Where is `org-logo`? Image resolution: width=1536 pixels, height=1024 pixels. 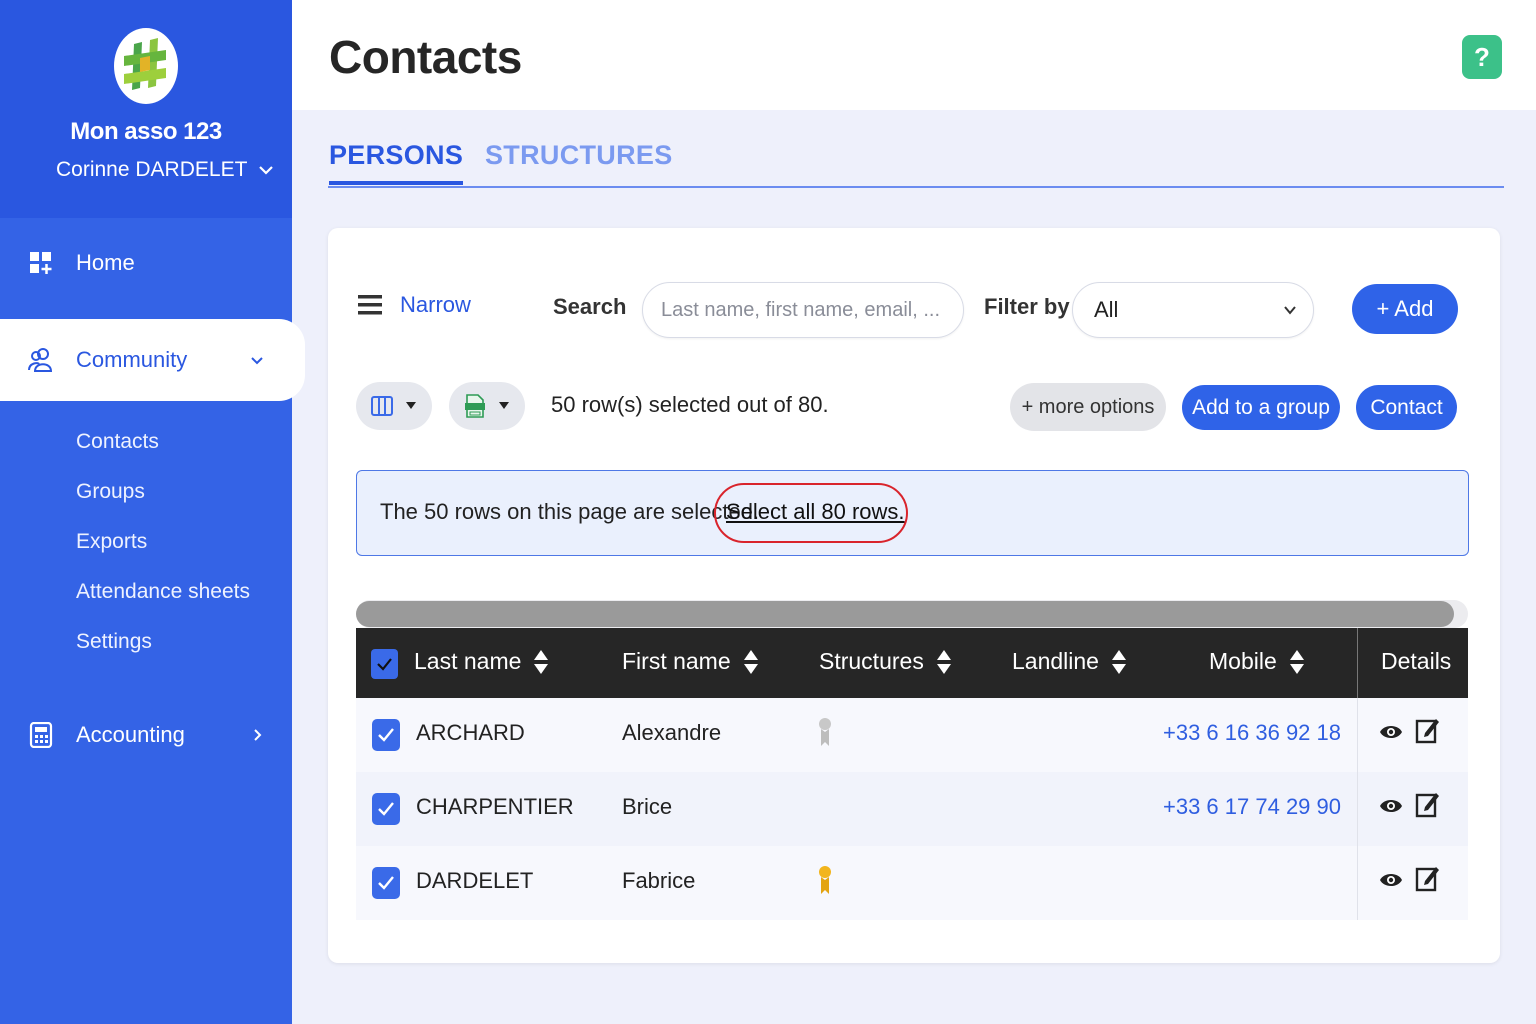
org-logo is located at coordinates (146, 66).